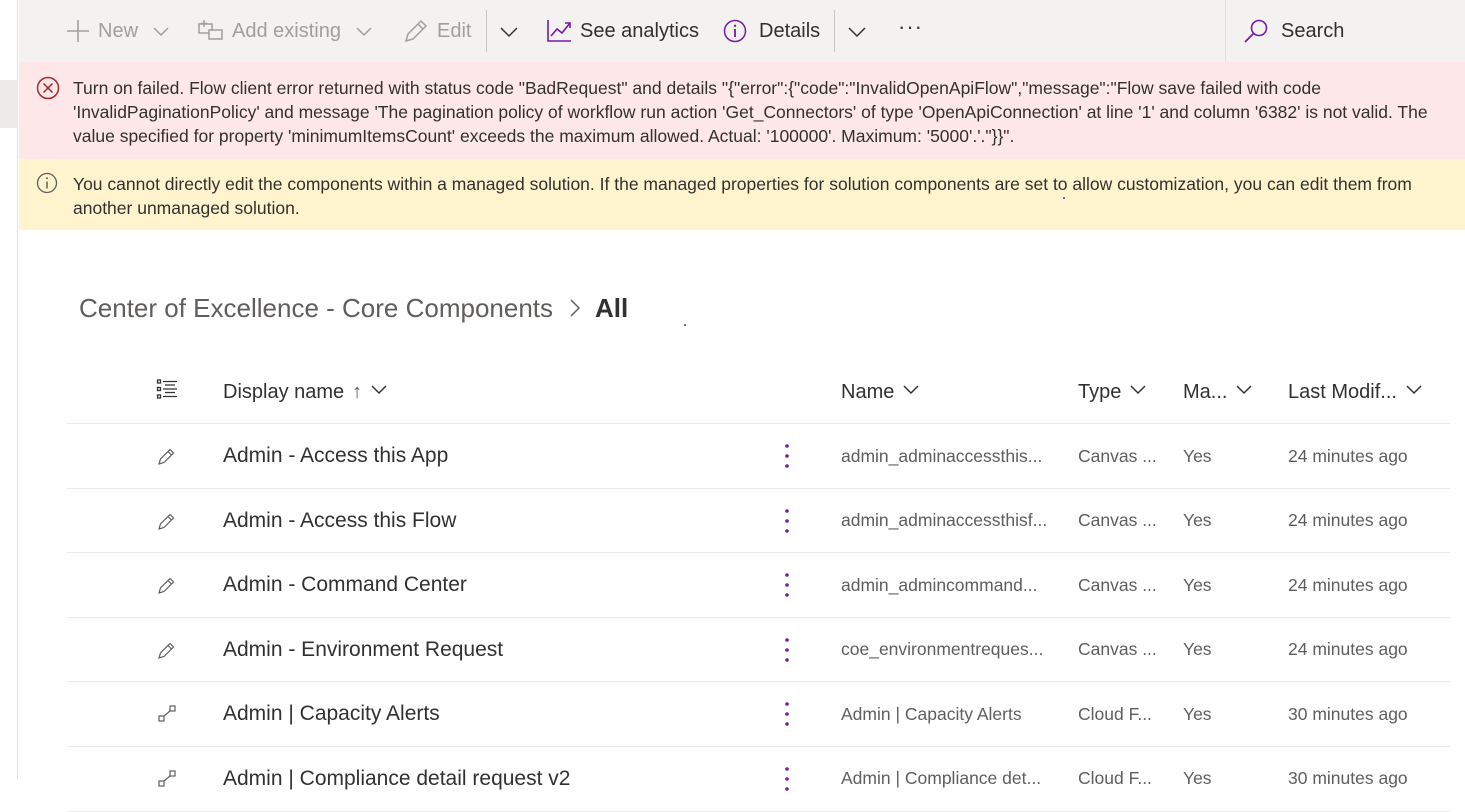  Describe the element at coordinates (357, 391) in the screenshot. I see `sort-ascending-icon: ↑` at that location.